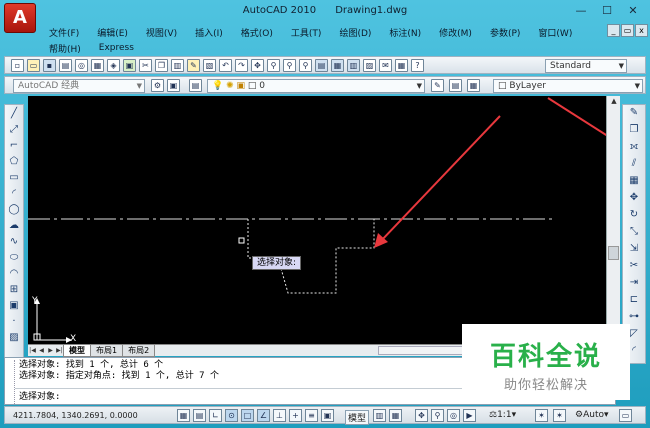  What do you see at coordinates (119, 376) in the screenshot?
I see `command-history-line-2: 选择对象: 指定对角点: 找到 1 个, 总计 7 个` at bounding box center [119, 376].